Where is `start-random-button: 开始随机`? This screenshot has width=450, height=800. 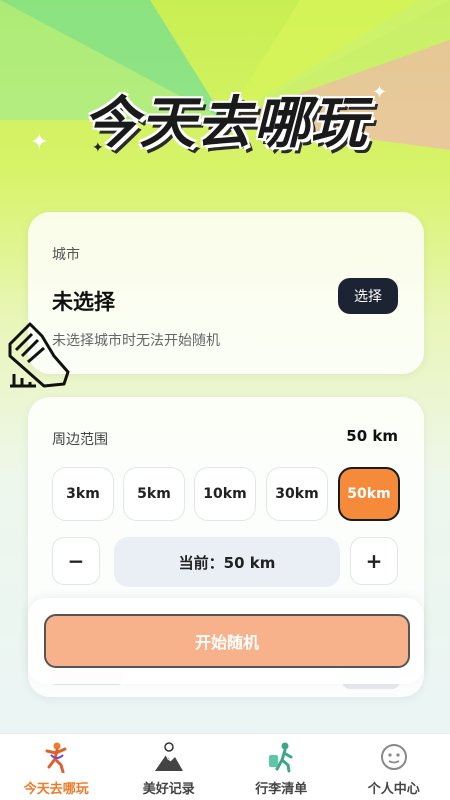
start-random-button: 开始随机 is located at coordinates (227, 641).